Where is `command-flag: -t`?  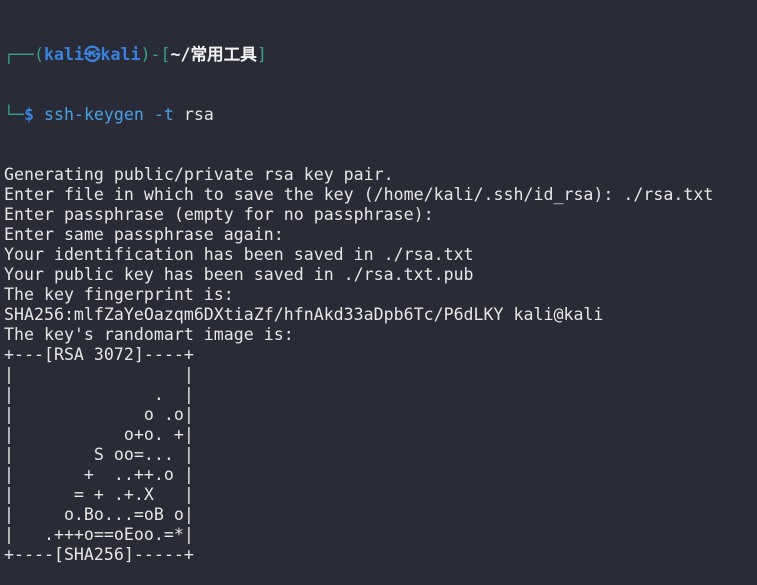
command-flag: -t is located at coordinates (163, 114).